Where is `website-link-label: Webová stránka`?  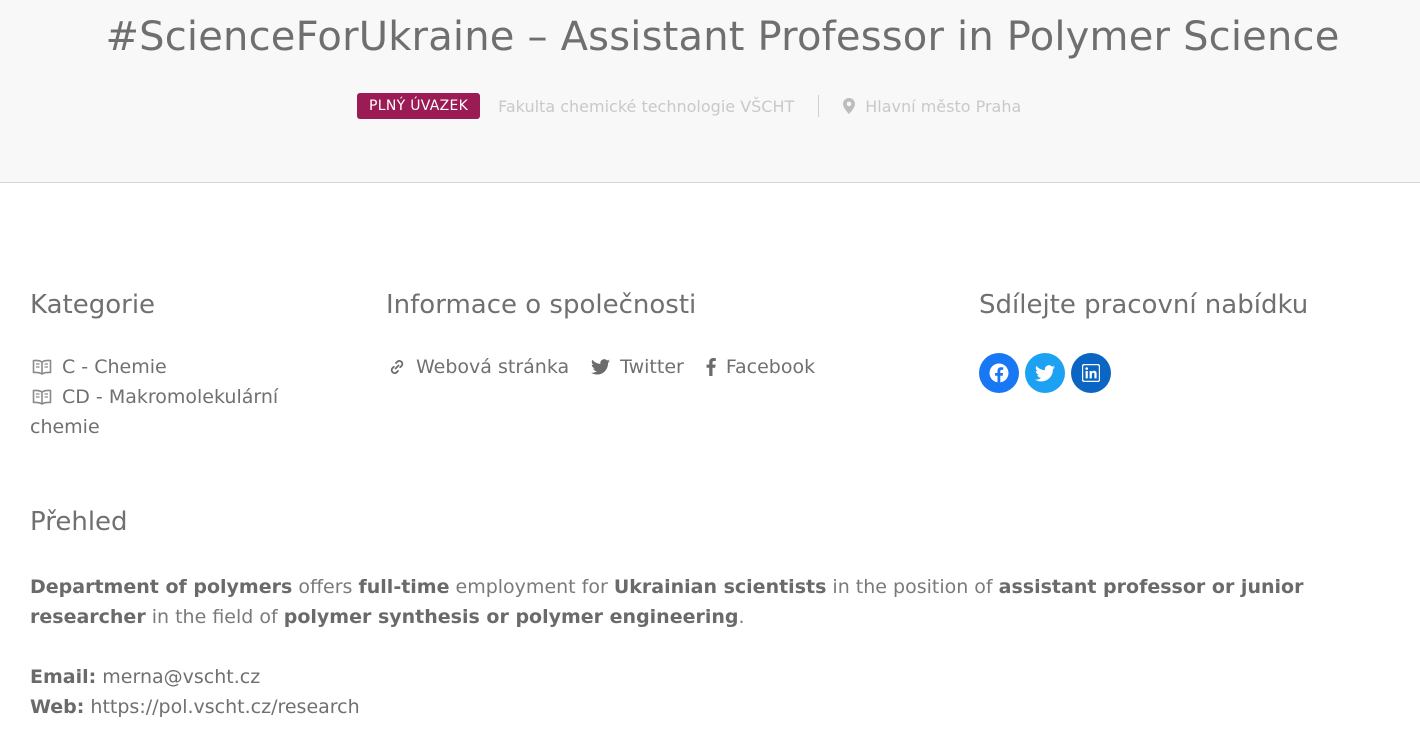
website-link-label: Webová stránka is located at coordinates (493, 367).